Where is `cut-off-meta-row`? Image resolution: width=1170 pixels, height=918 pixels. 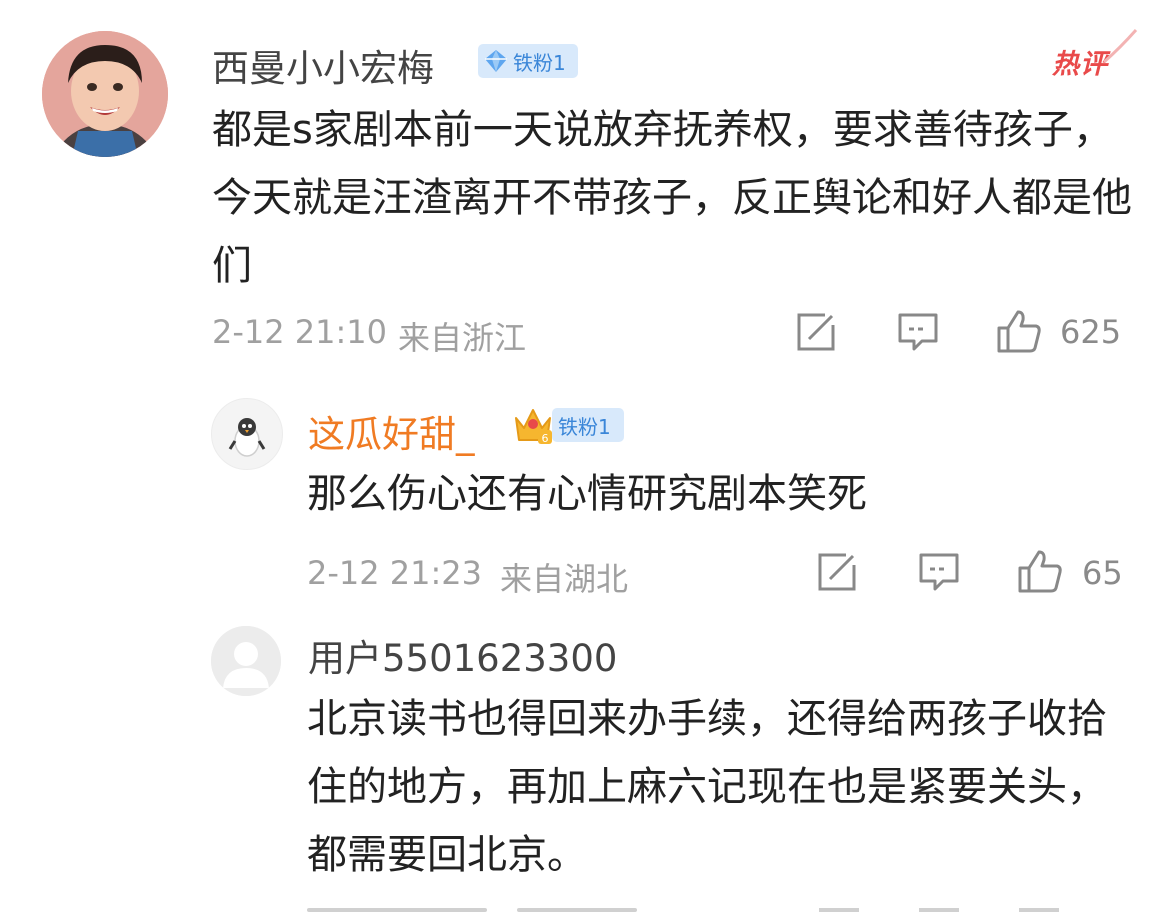
cut-off-meta-row is located at coordinates (717, 913).